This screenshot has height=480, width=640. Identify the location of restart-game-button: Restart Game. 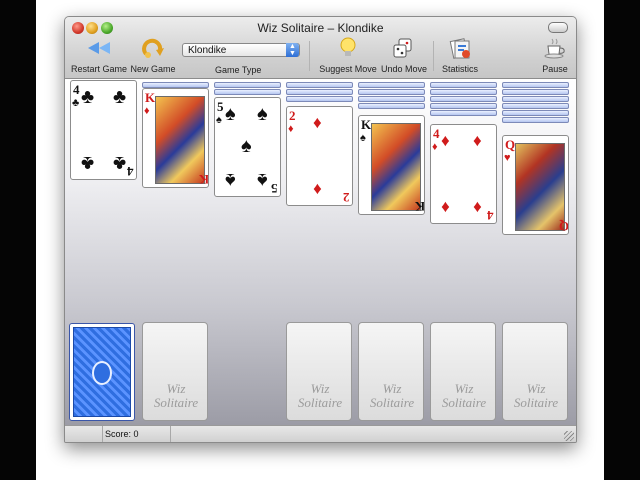
(99, 55).